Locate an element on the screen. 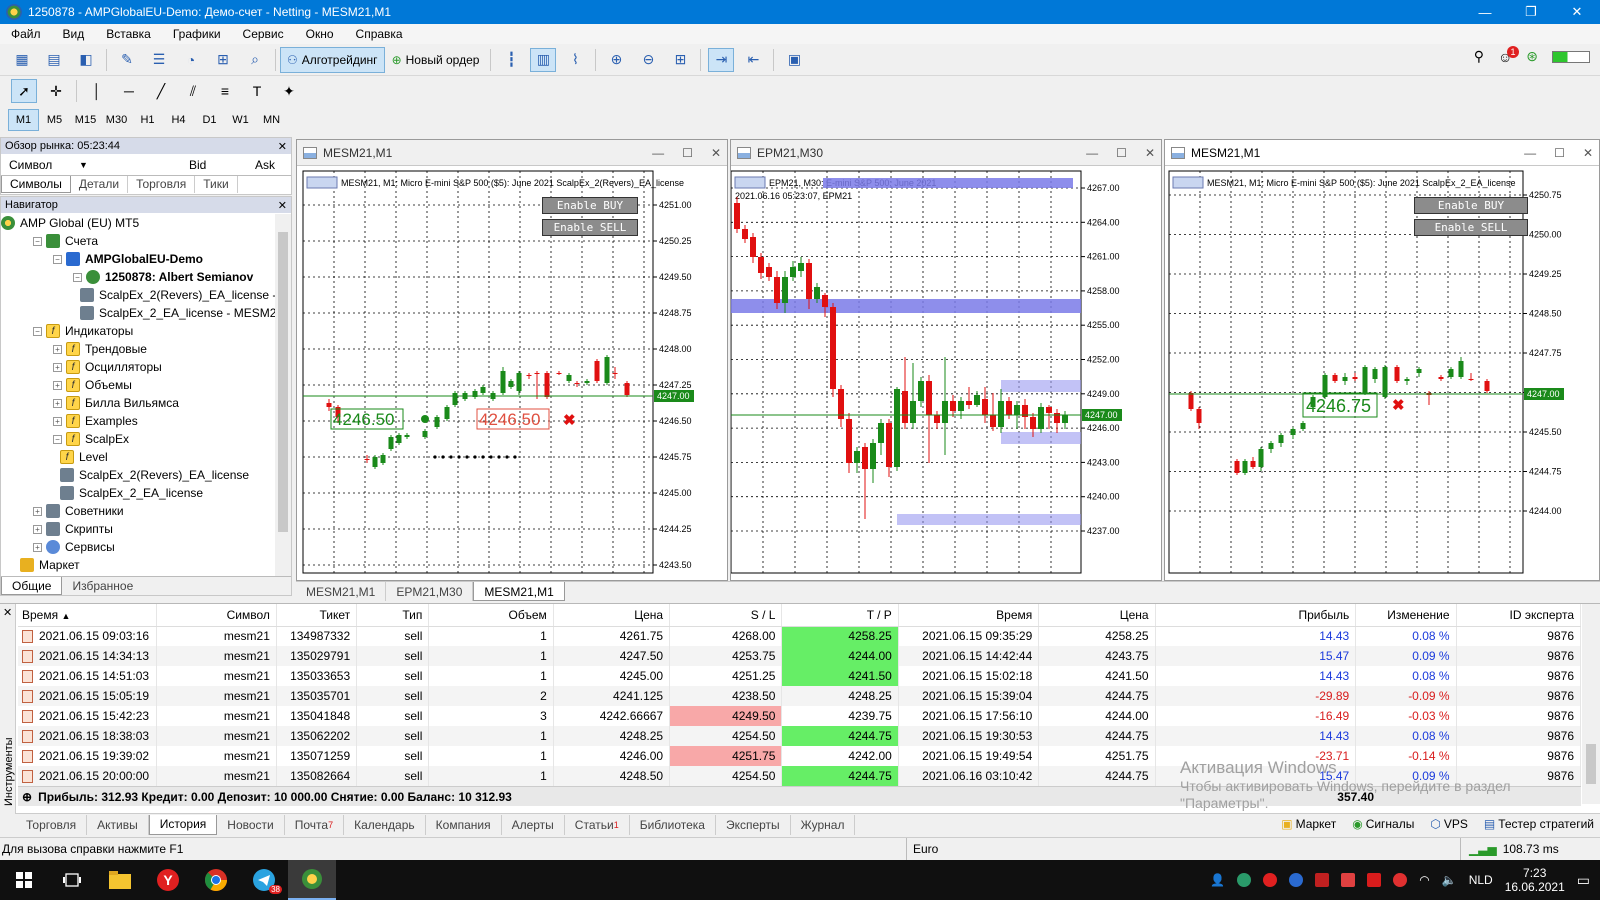 The image size is (1600, 900). navigator-item: − AMPGlobalEU-Demo is located at coordinates (138, 259).